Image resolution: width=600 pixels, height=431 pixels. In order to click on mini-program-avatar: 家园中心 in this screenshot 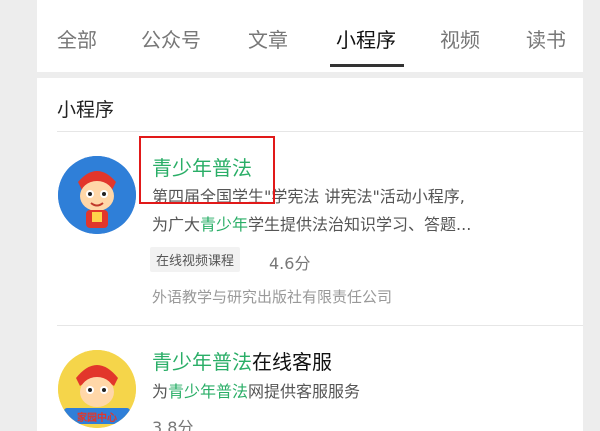, I will do `click(97, 389)`.